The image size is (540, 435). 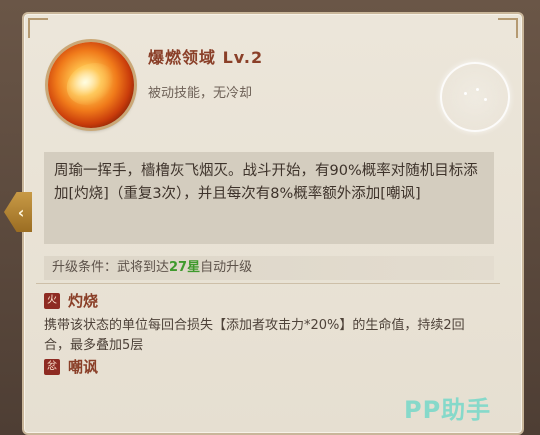 What do you see at coordinates (268, 283) in the screenshot?
I see `divider` at bounding box center [268, 283].